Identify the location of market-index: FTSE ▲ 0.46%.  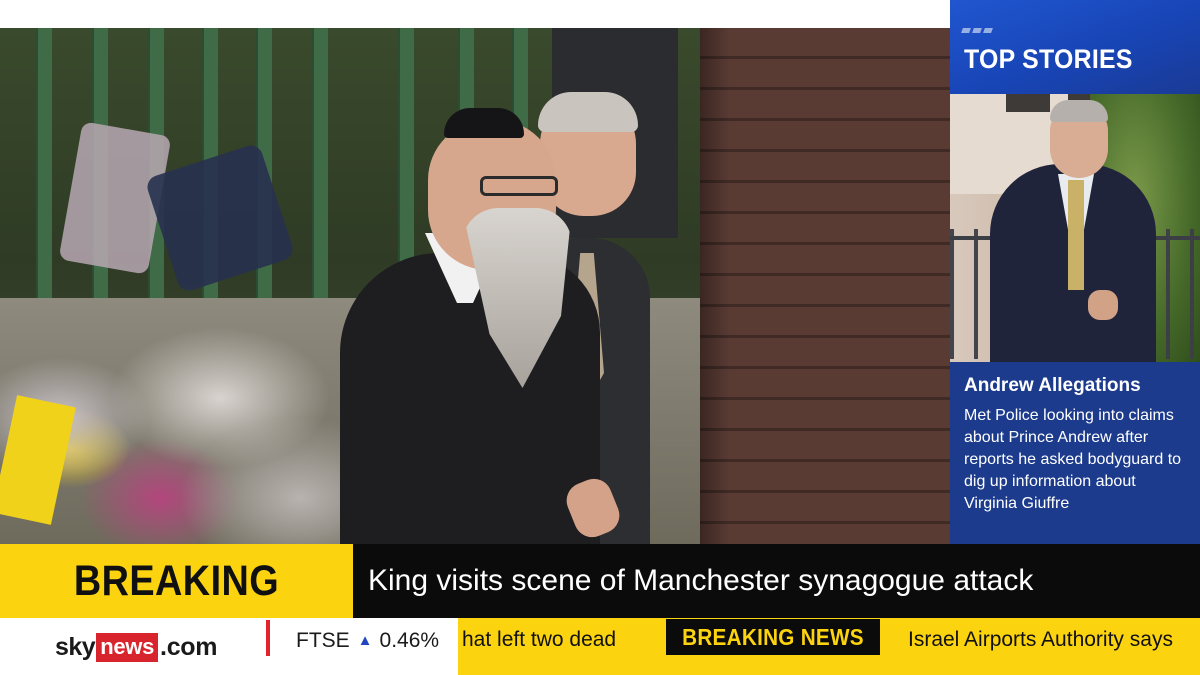
(367, 641).